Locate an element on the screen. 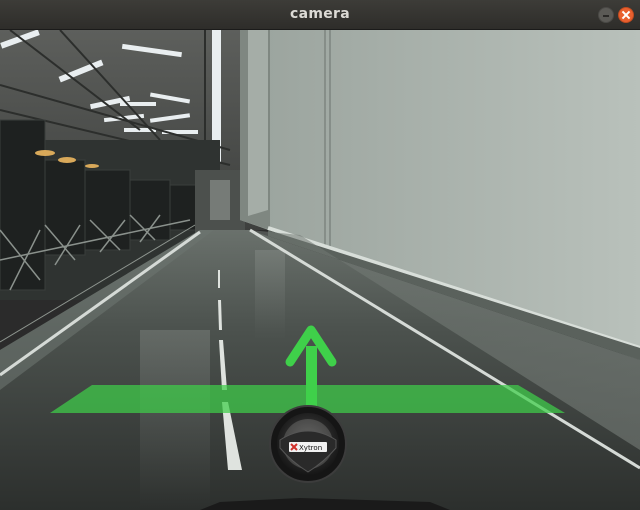 Image resolution: width=640 pixels, height=510 pixels. window-title: camera is located at coordinates (320, 14).